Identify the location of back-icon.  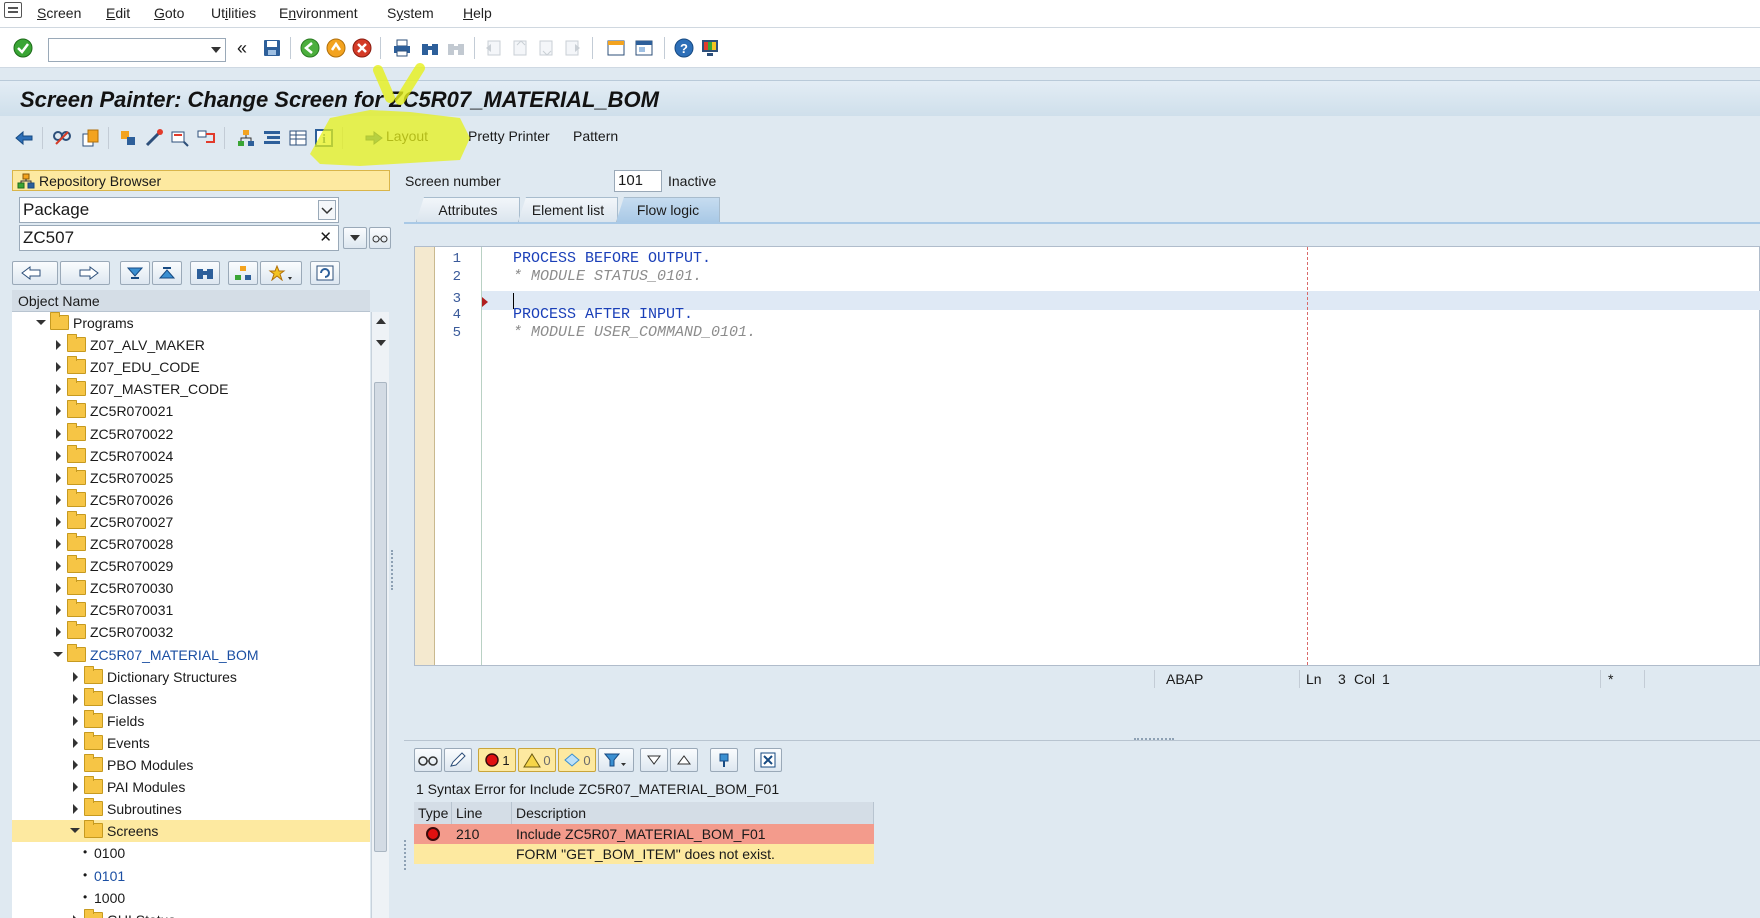
(310, 48).